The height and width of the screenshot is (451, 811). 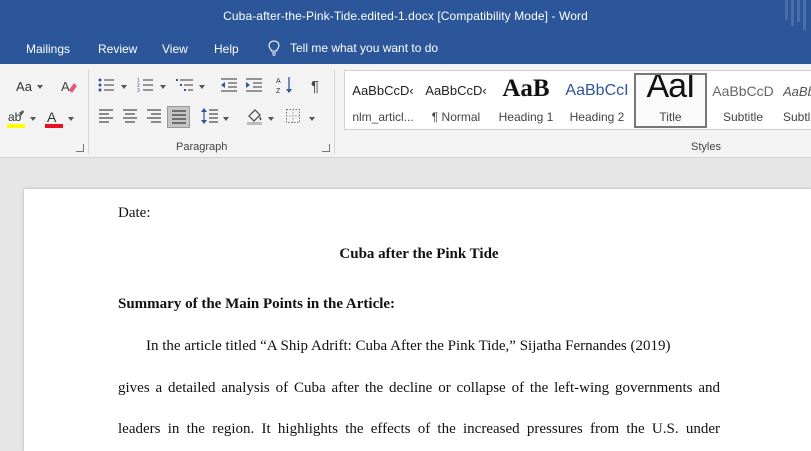 I want to click on style-heading-2: AaBbCcI Heading 2, so click(x=597, y=100).